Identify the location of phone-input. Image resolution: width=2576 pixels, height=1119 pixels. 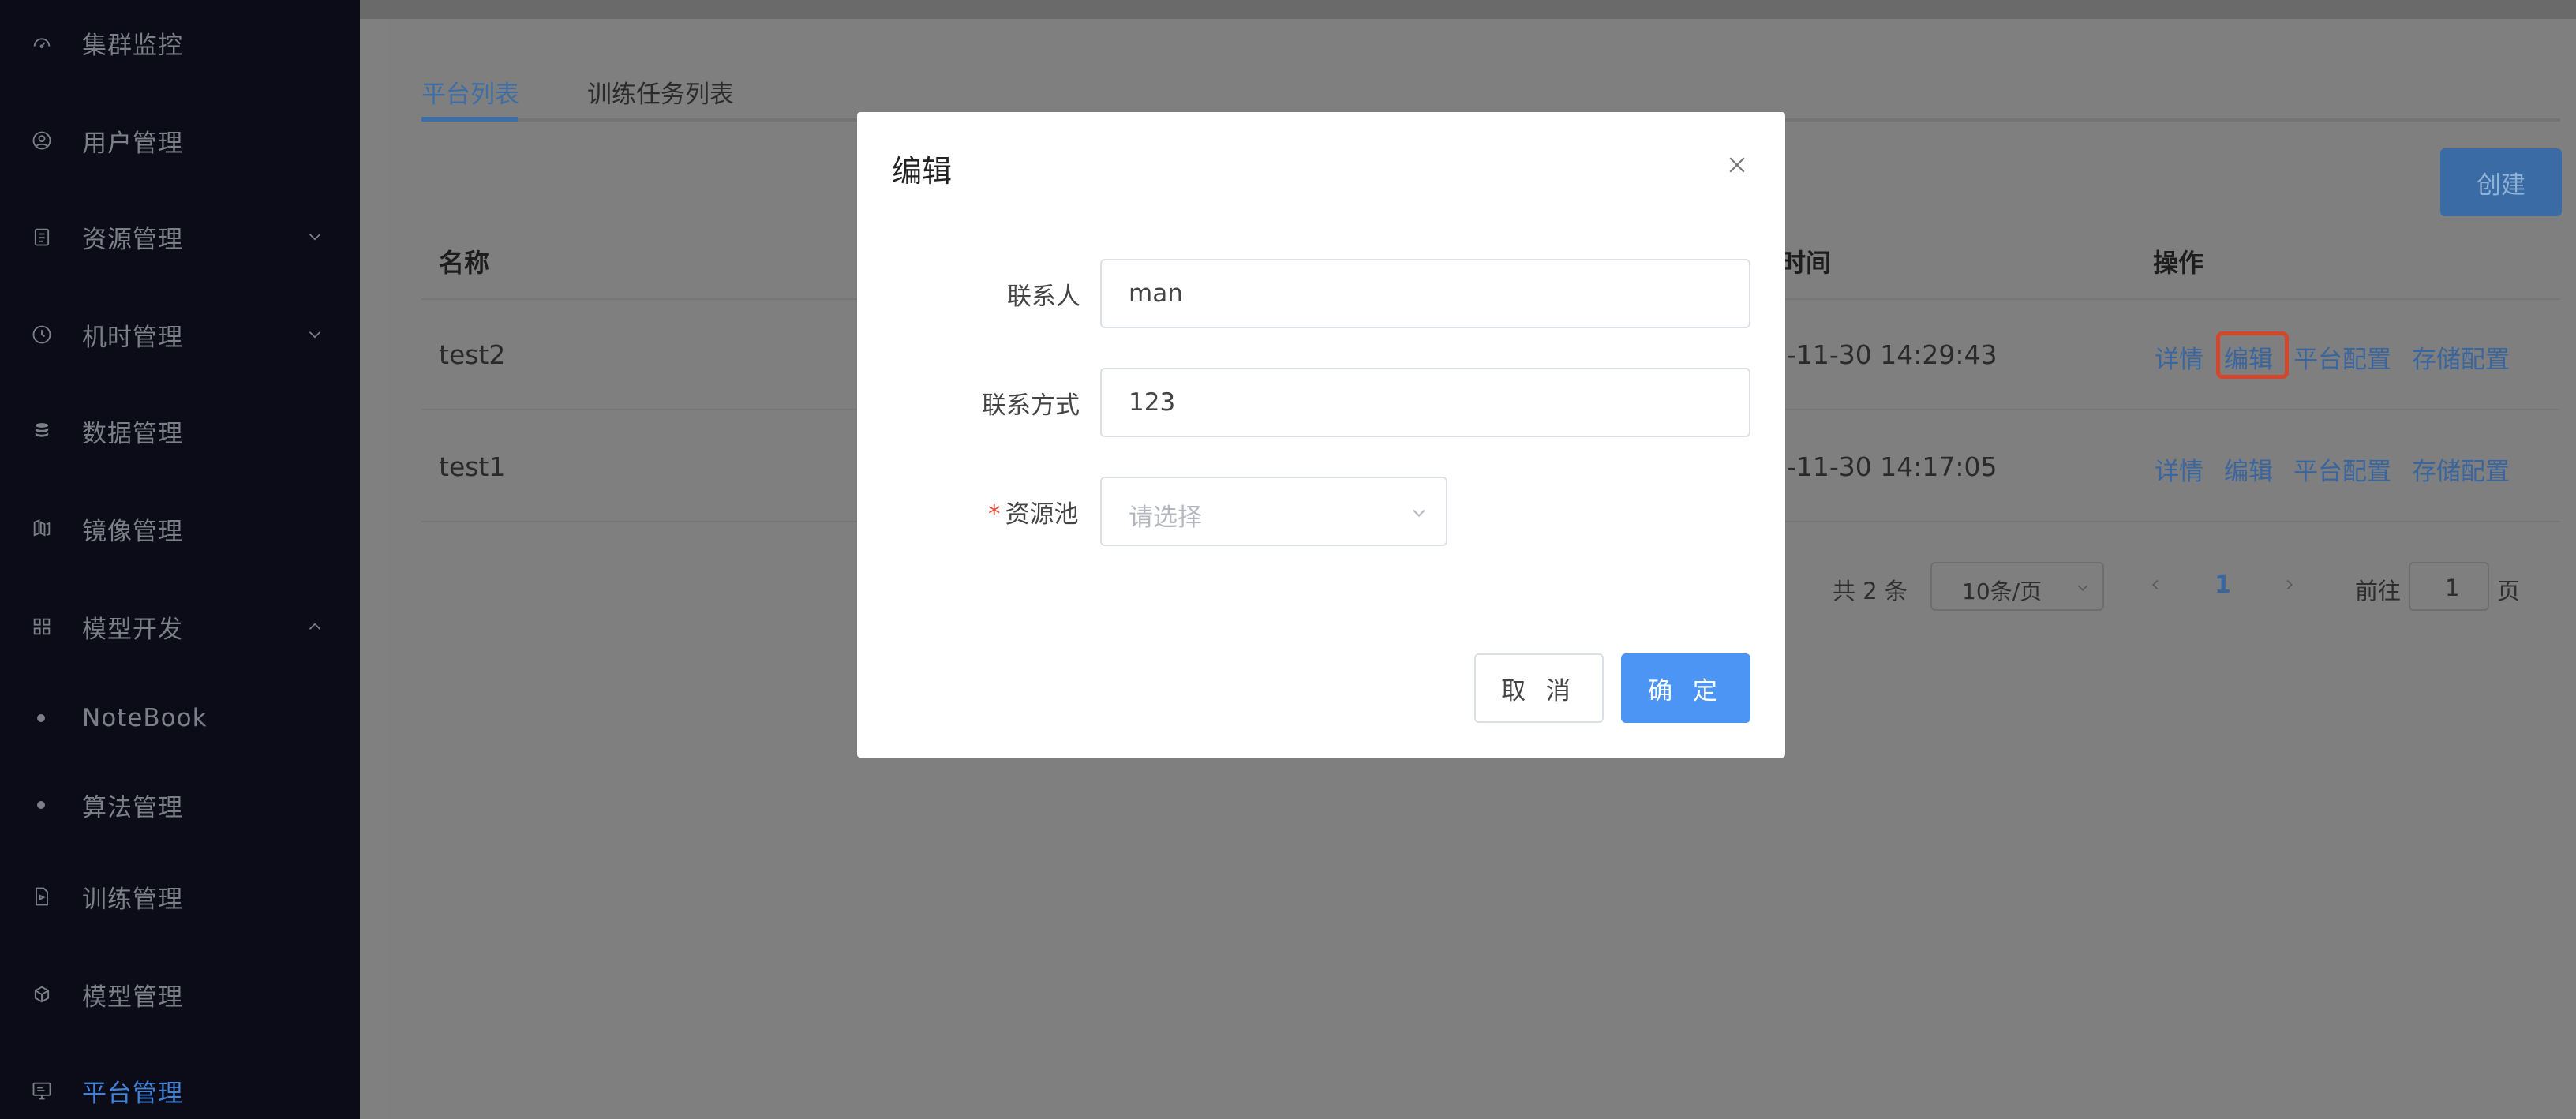
(1425, 402).